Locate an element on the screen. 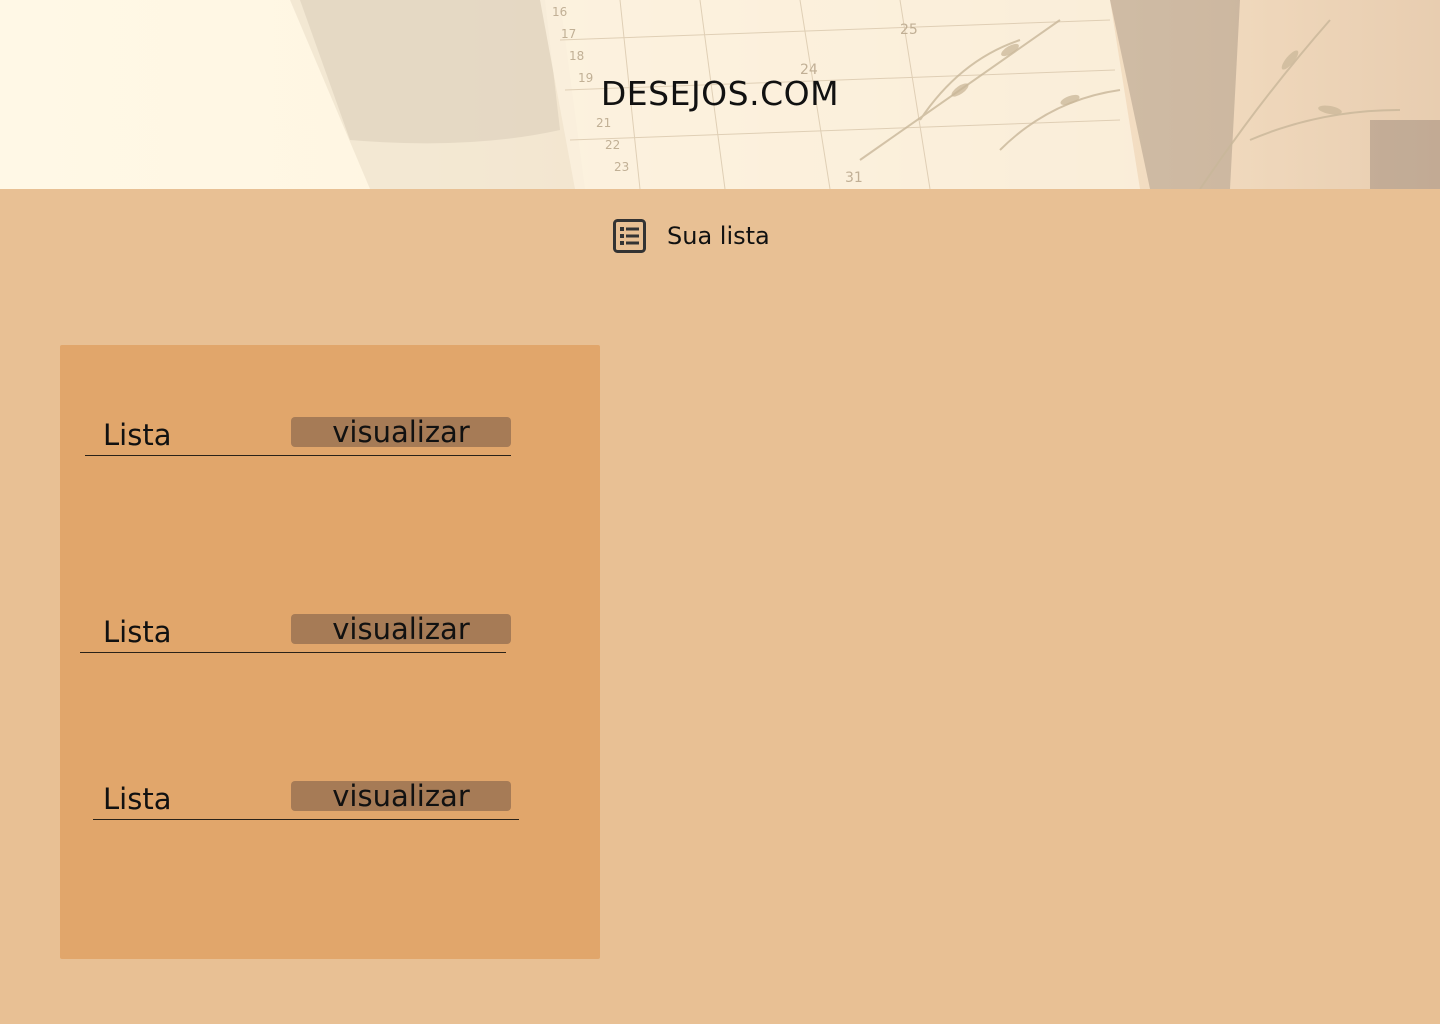  your-list-nav: Sua lista is located at coordinates (691, 236).